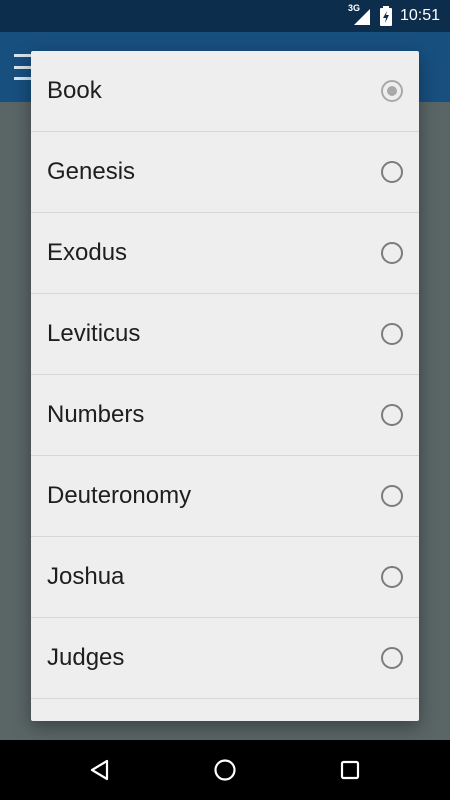  I want to click on radio-selected-icon, so click(392, 91).